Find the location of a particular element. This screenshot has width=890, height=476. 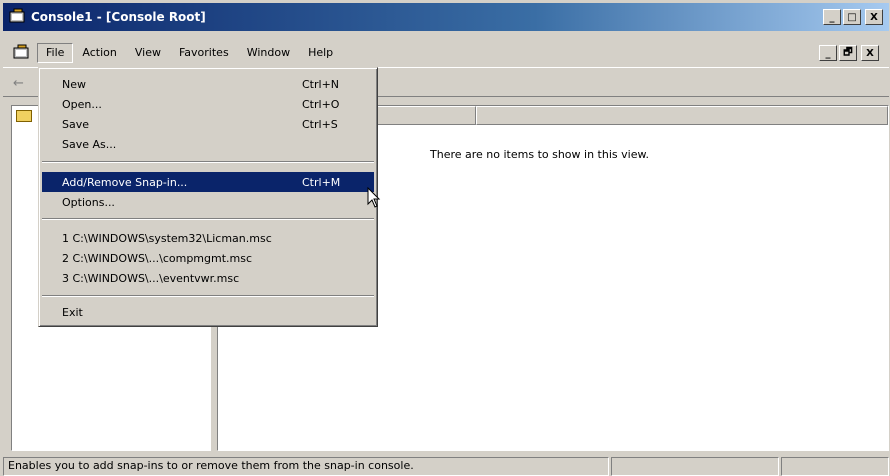

close-button: X is located at coordinates (874, 17).